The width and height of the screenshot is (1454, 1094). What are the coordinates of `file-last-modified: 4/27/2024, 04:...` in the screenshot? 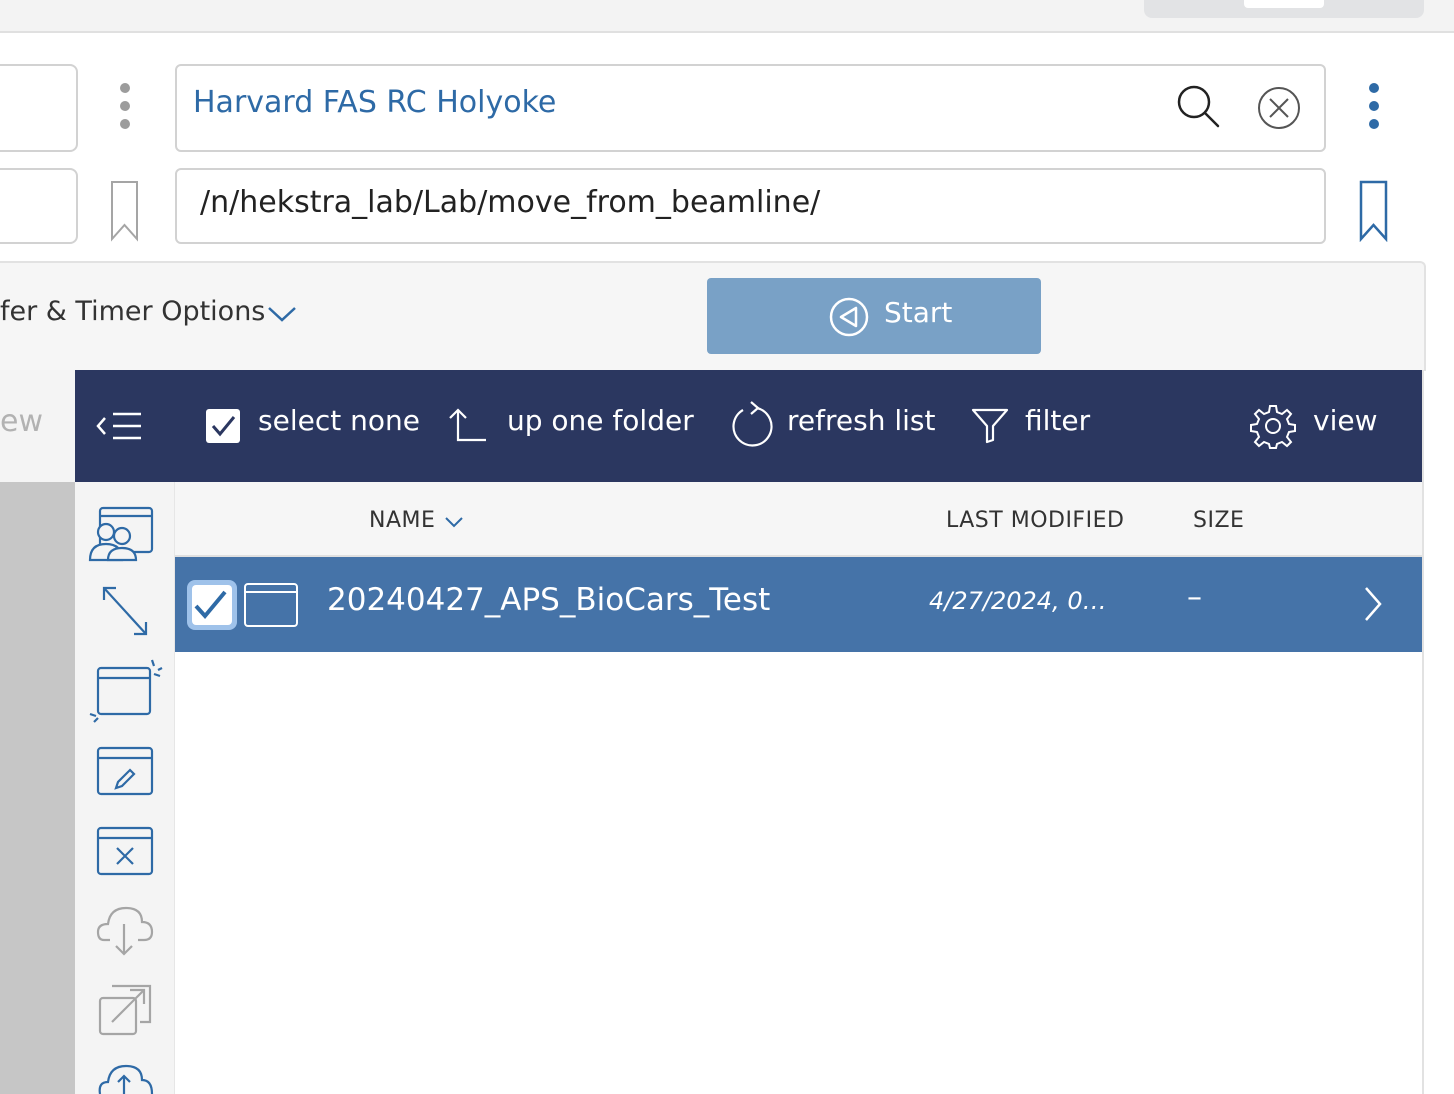 It's located at (1025, 601).